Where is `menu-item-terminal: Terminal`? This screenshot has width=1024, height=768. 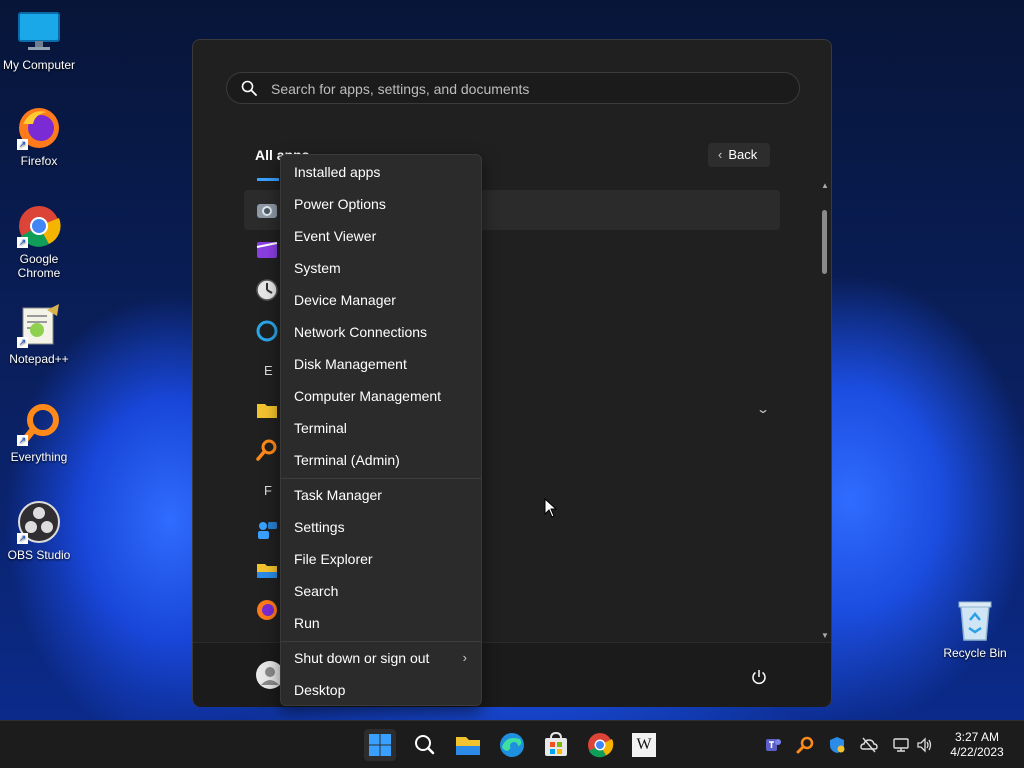
menu-item-terminal: Terminal is located at coordinates (381, 428).